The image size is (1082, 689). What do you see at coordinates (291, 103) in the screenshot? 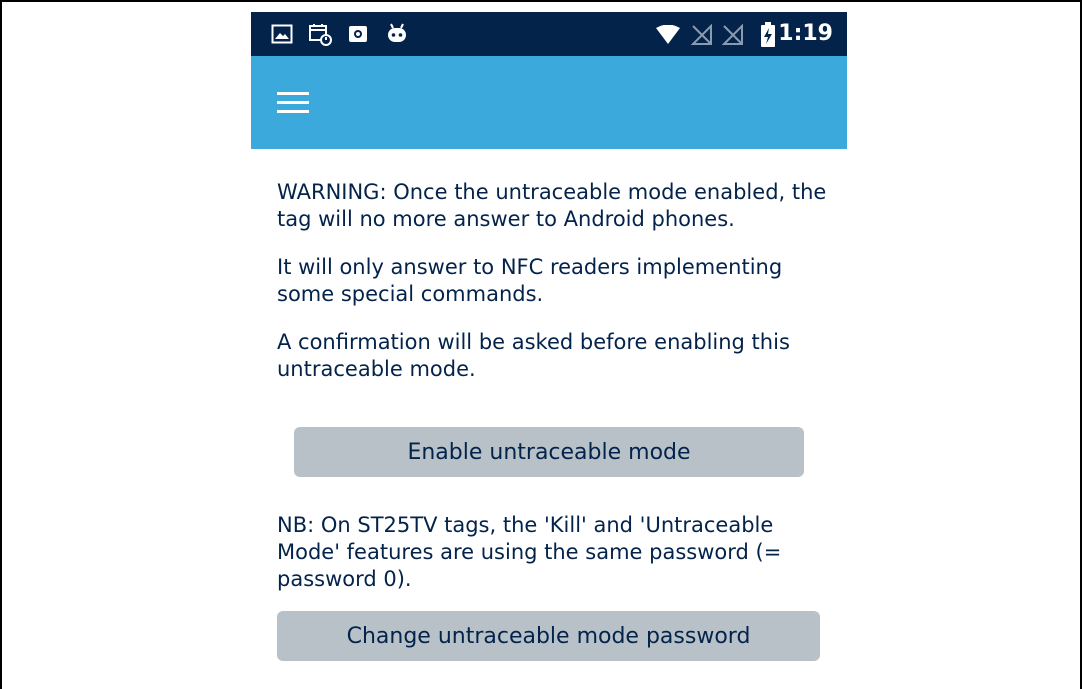
I see `hamburger-menu-icon` at bounding box center [291, 103].